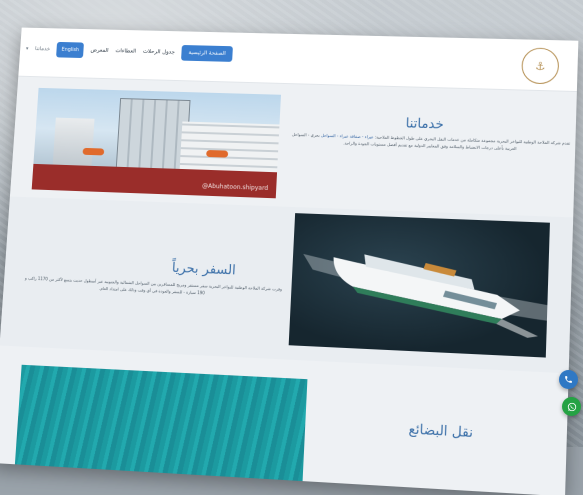 This screenshot has width=583, height=495. Describe the element at coordinates (207, 53) in the screenshot. I see `nav-link-home: الصفحة الرئيسية` at that location.